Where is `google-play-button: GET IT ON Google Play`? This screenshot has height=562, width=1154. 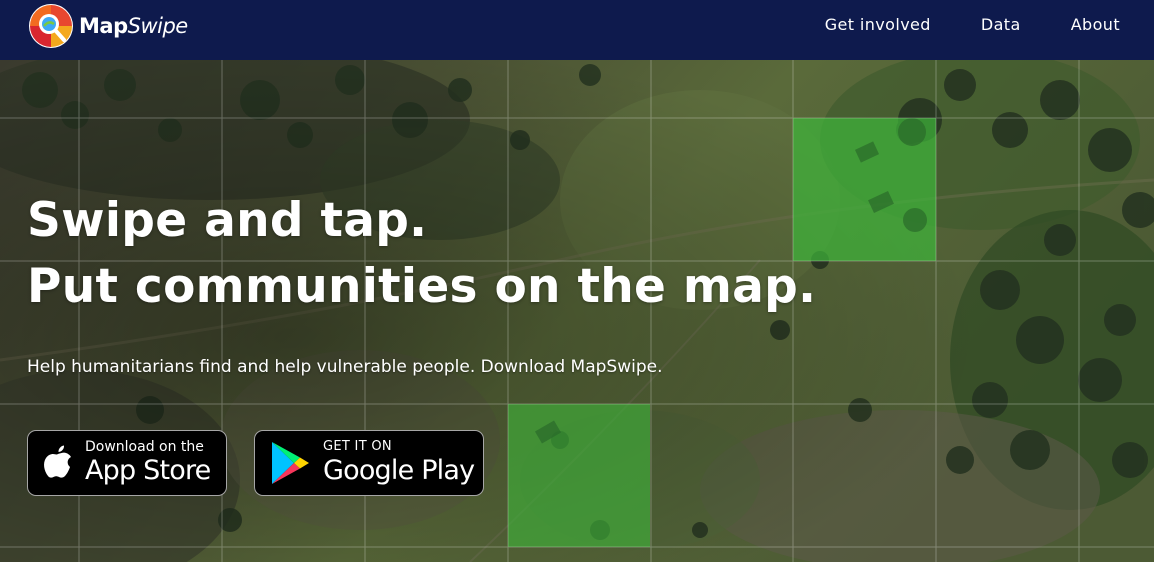 google-play-button: GET IT ON Google Play is located at coordinates (369, 463).